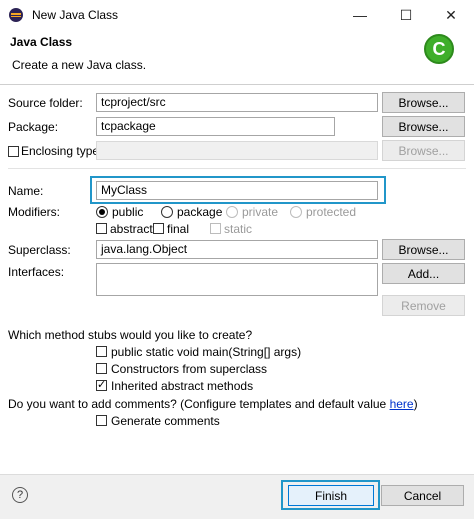  What do you see at coordinates (238, 229) in the screenshot?
I see `modifier-static-label: static` at bounding box center [238, 229].